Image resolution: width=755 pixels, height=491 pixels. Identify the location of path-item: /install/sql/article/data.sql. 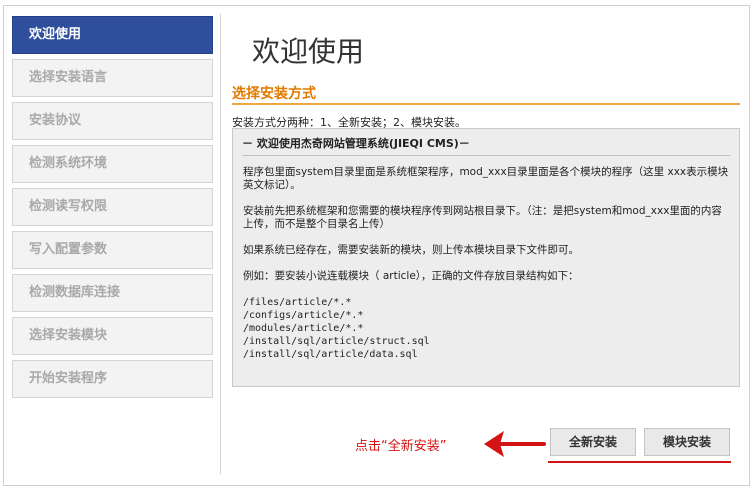
(330, 354).